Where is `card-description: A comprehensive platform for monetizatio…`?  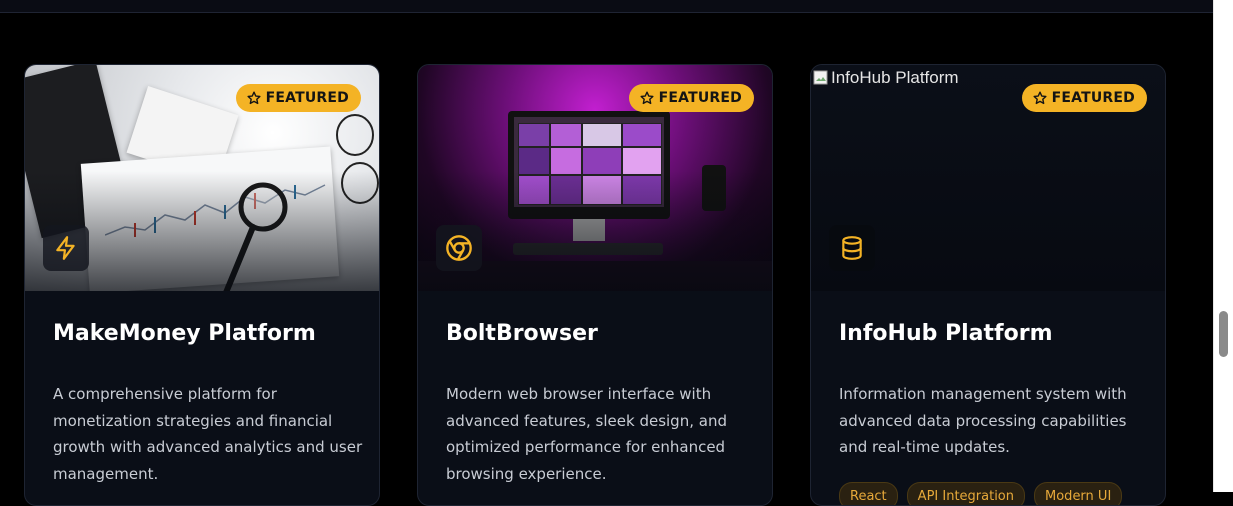 card-description: A comprehensive platform for monetizatio… is located at coordinates (208, 434).